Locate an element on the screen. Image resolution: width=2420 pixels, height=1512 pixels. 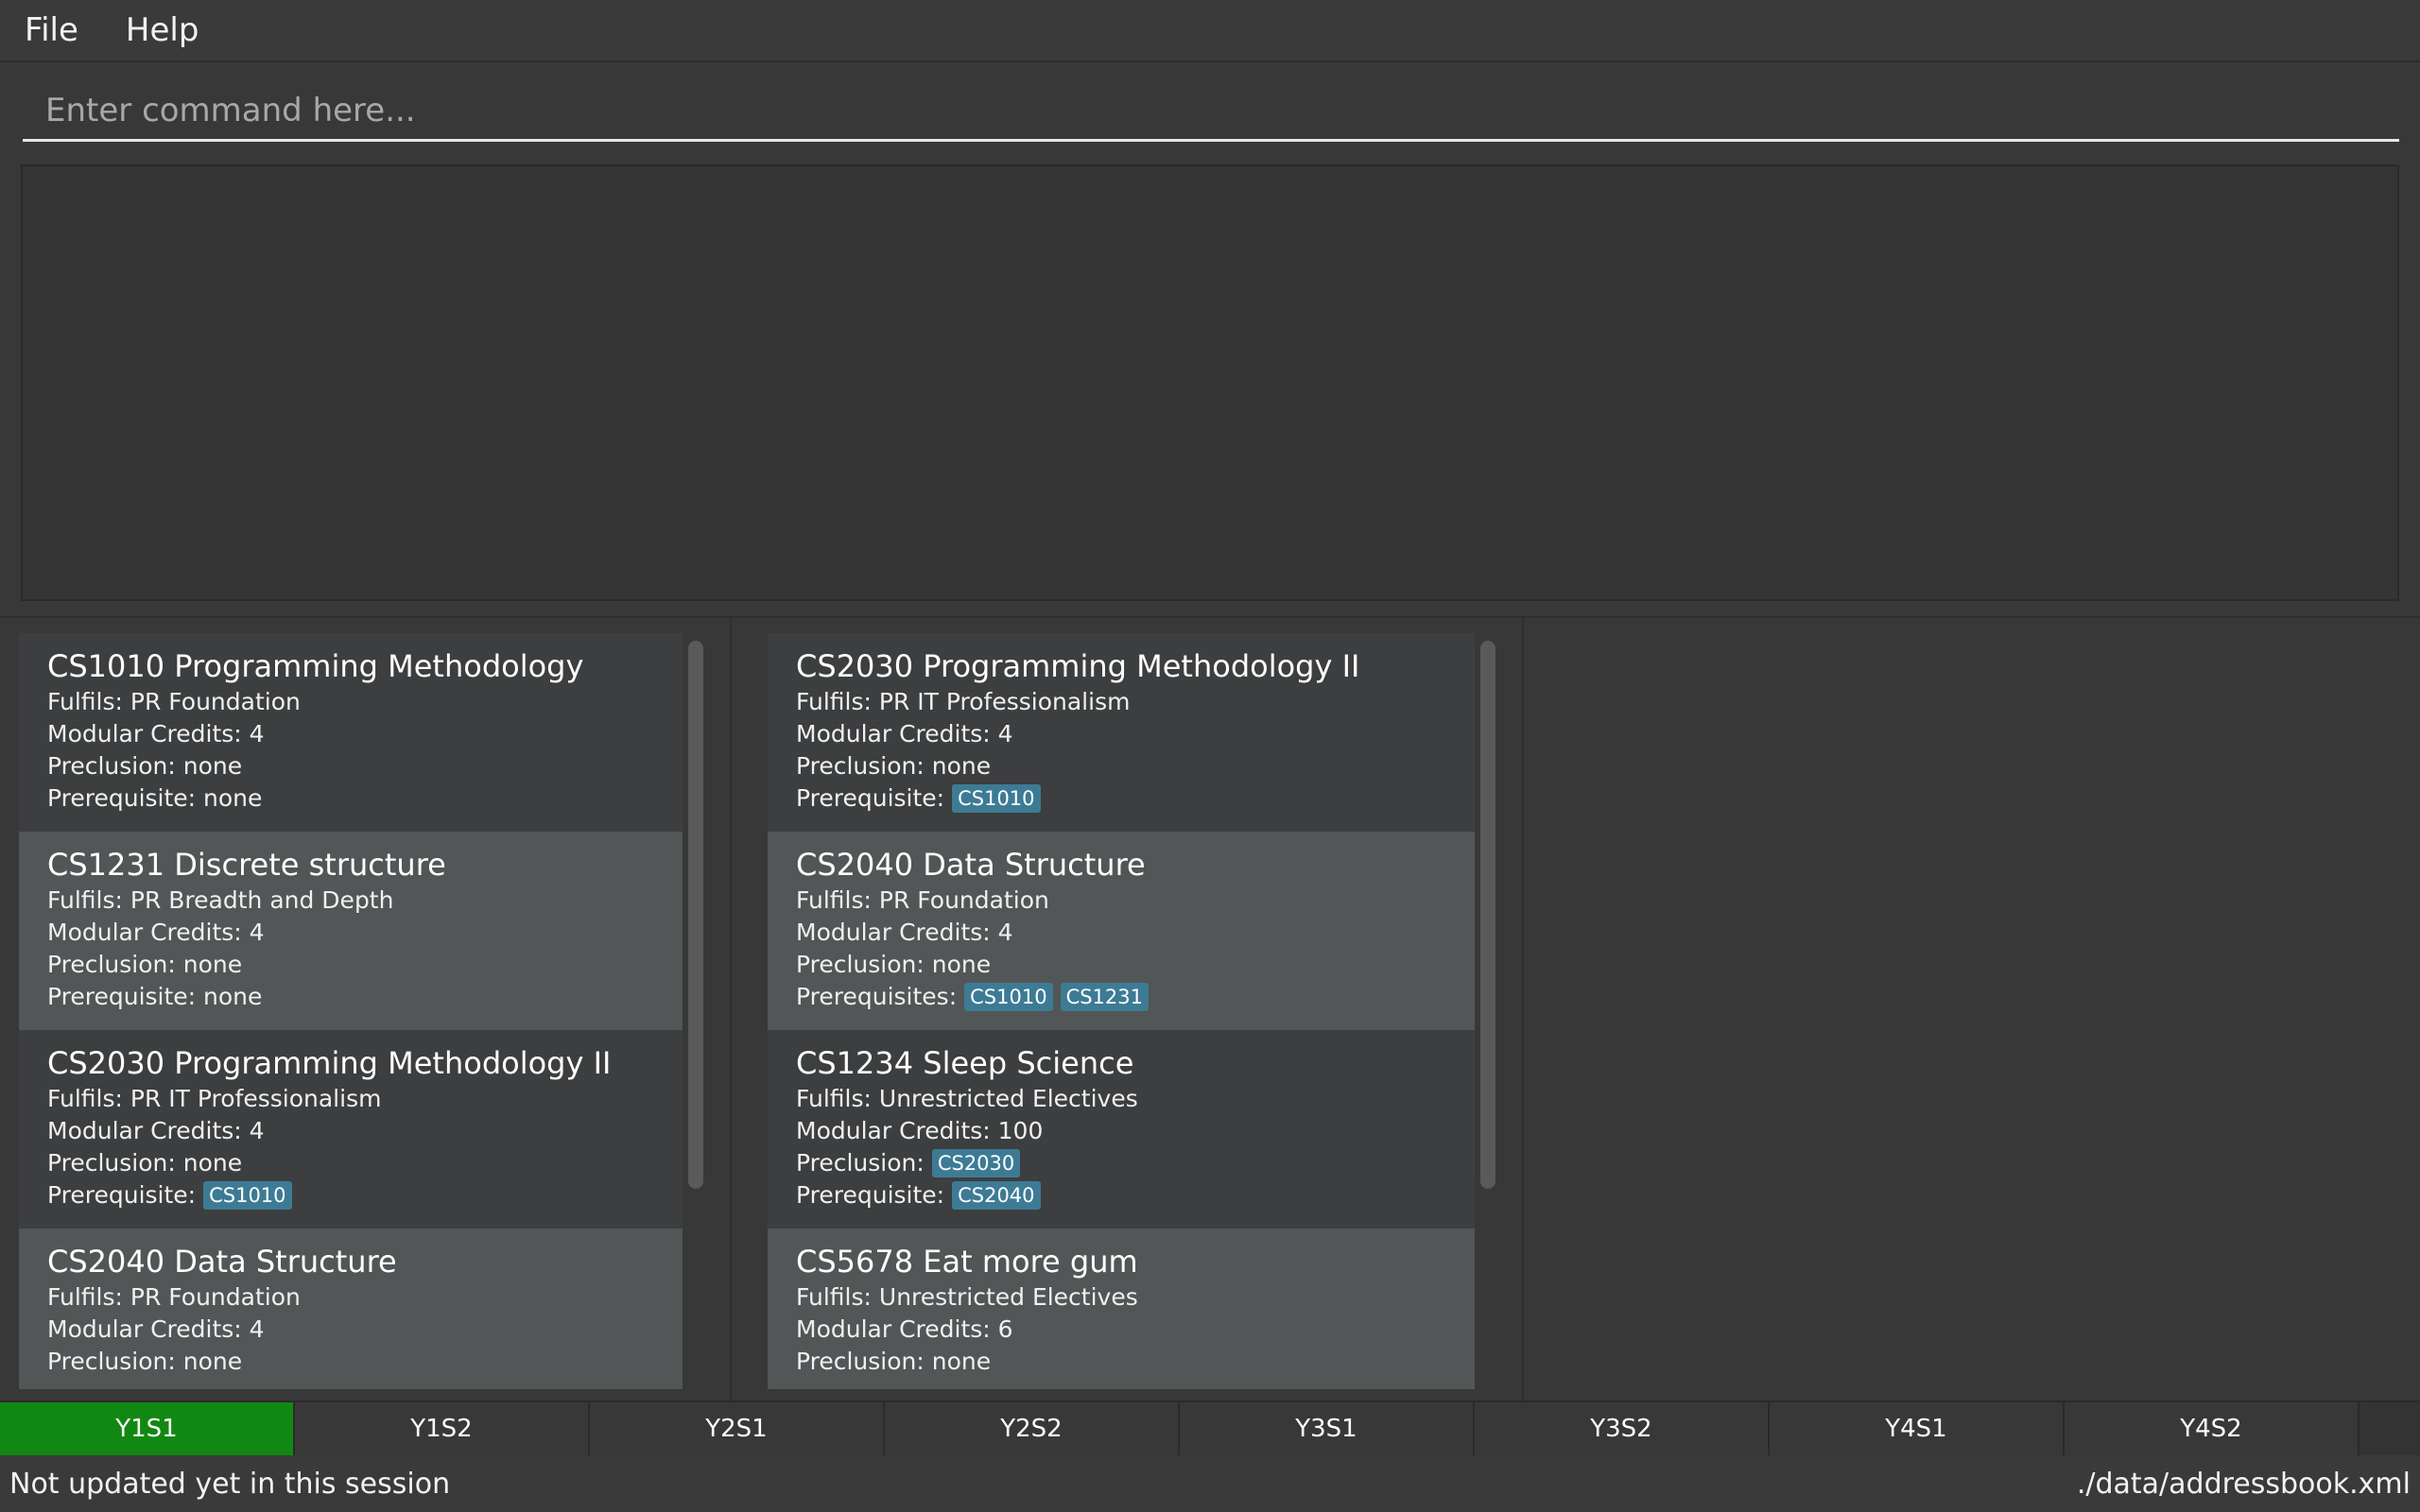
prerequisite-tag: CS1231 is located at coordinates (1104, 997).